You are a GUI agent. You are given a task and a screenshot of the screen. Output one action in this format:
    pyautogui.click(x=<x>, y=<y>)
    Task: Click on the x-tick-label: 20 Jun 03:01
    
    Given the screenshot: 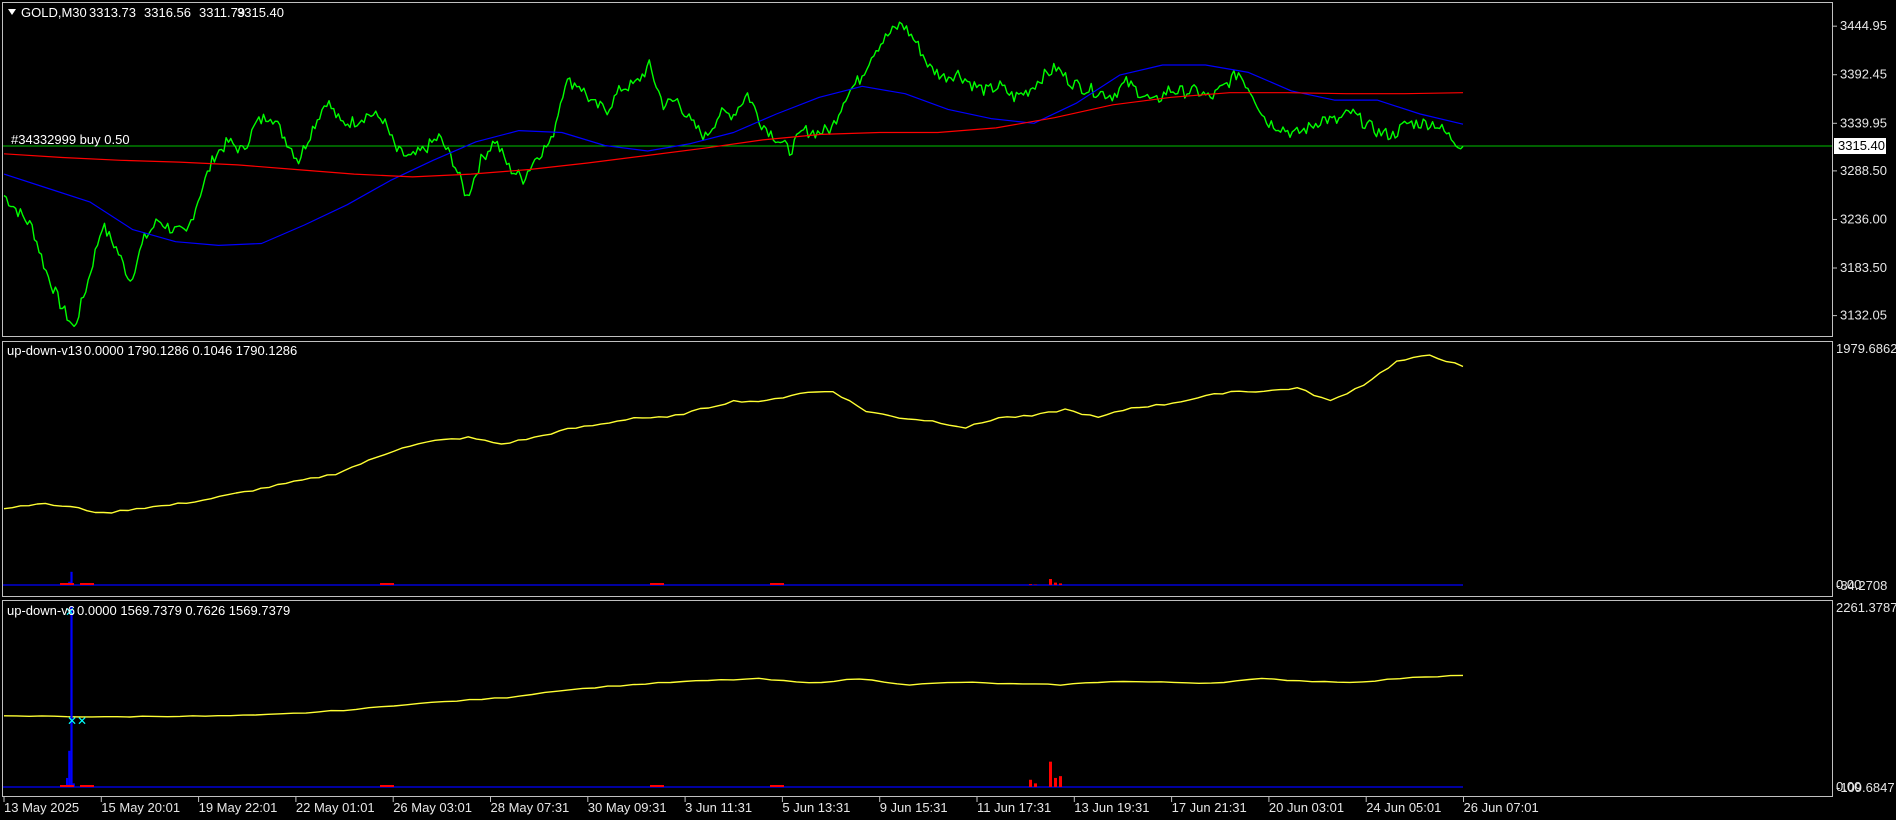 What is the action you would take?
    pyautogui.click(x=1306, y=807)
    